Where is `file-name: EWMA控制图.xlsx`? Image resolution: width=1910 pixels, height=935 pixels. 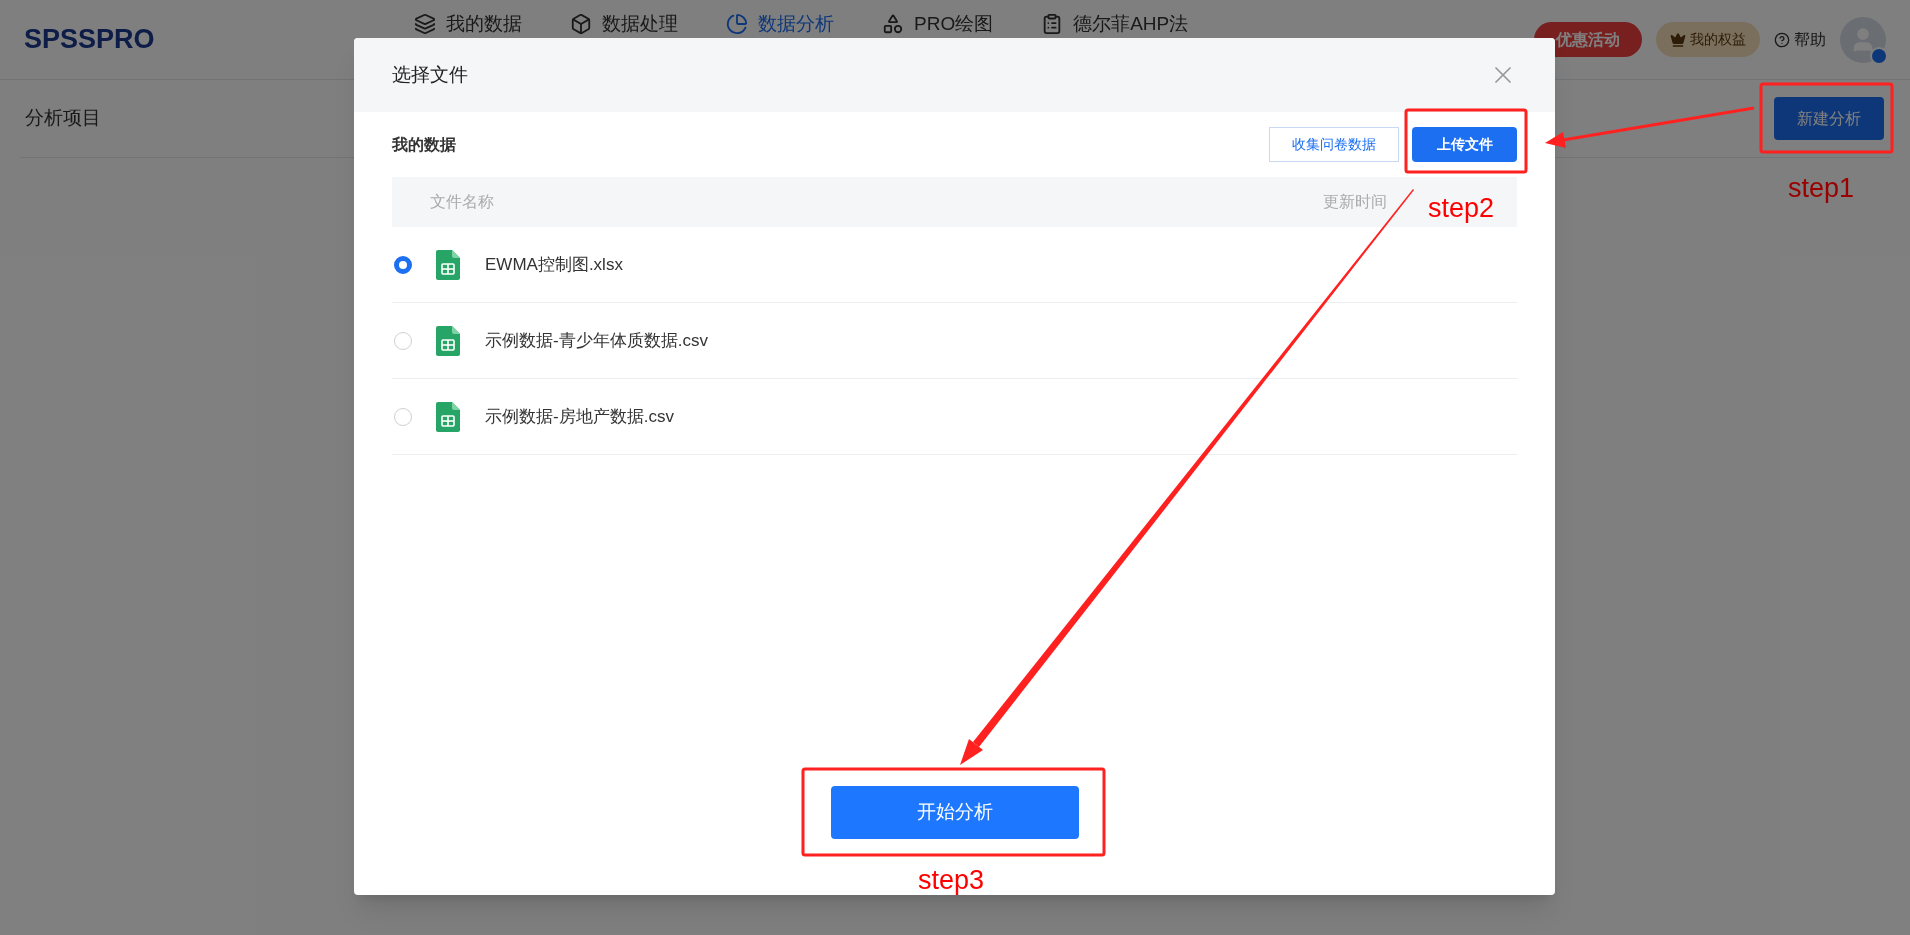 file-name: EWMA控制图.xlsx is located at coordinates (554, 264).